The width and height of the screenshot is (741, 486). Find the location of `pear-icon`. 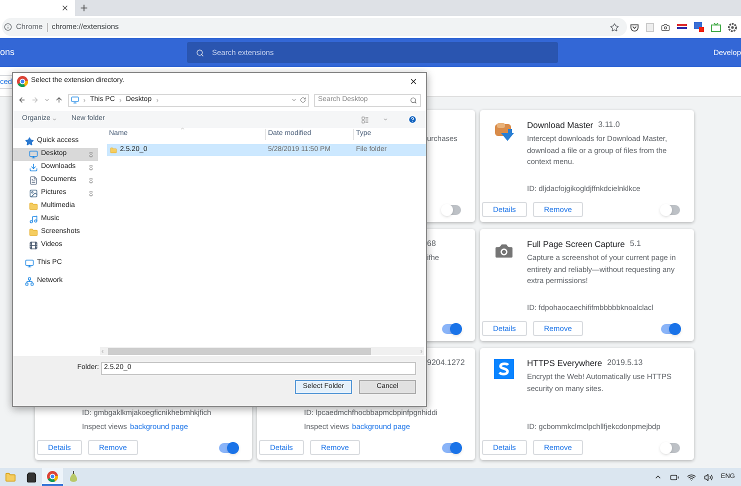

pear-icon is located at coordinates (73, 477).